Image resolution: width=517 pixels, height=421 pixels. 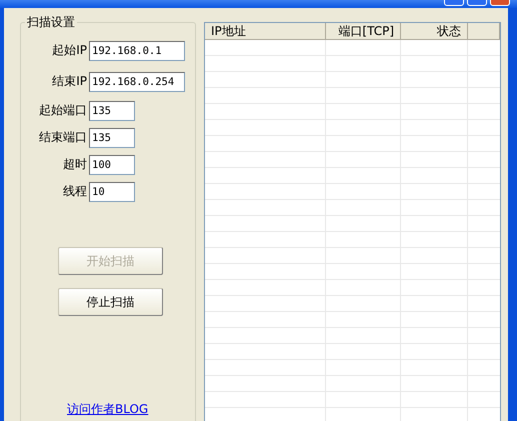 I want to click on column-header: 状态, so click(x=434, y=31).